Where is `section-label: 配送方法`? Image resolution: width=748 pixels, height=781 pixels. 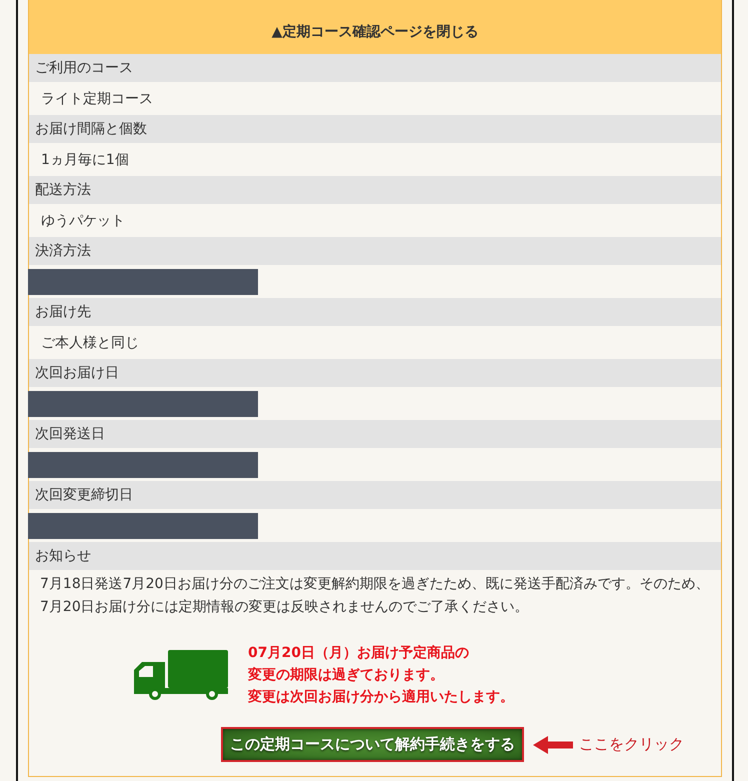 section-label: 配送方法 is located at coordinates (375, 190).